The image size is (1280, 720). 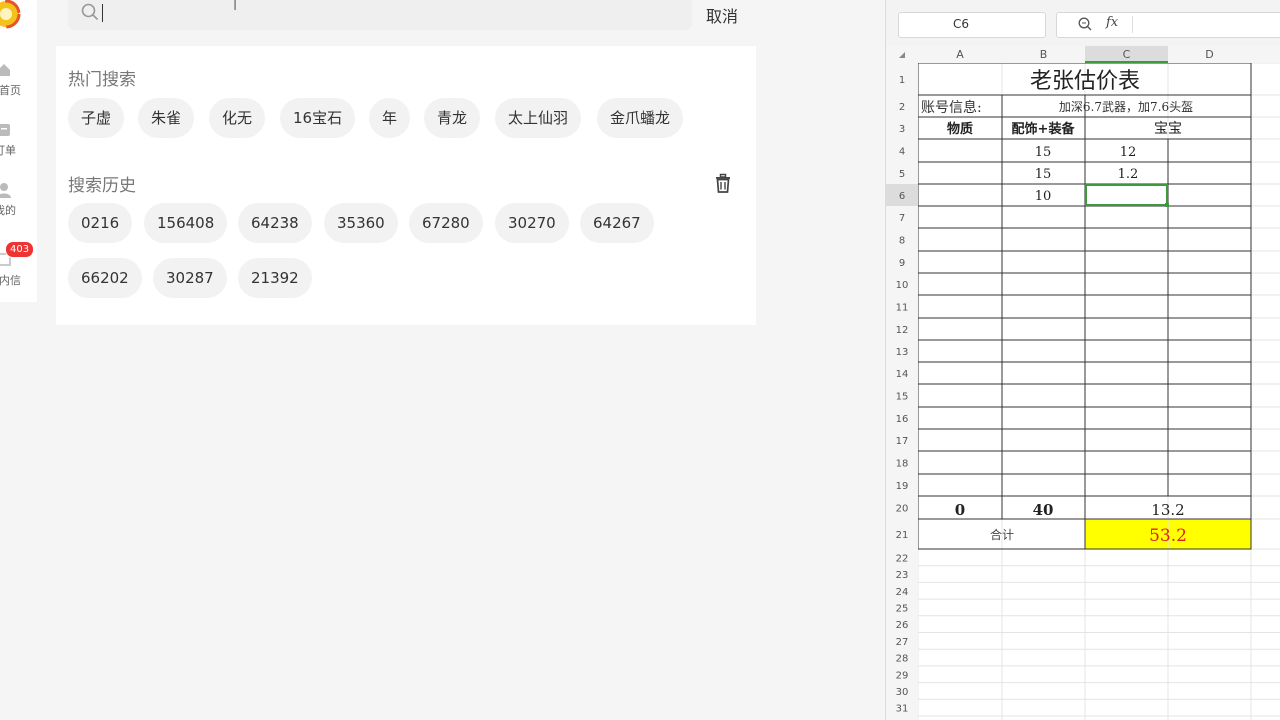 What do you see at coordinates (902, 709) in the screenshot?
I see `row-header: 31` at bounding box center [902, 709].